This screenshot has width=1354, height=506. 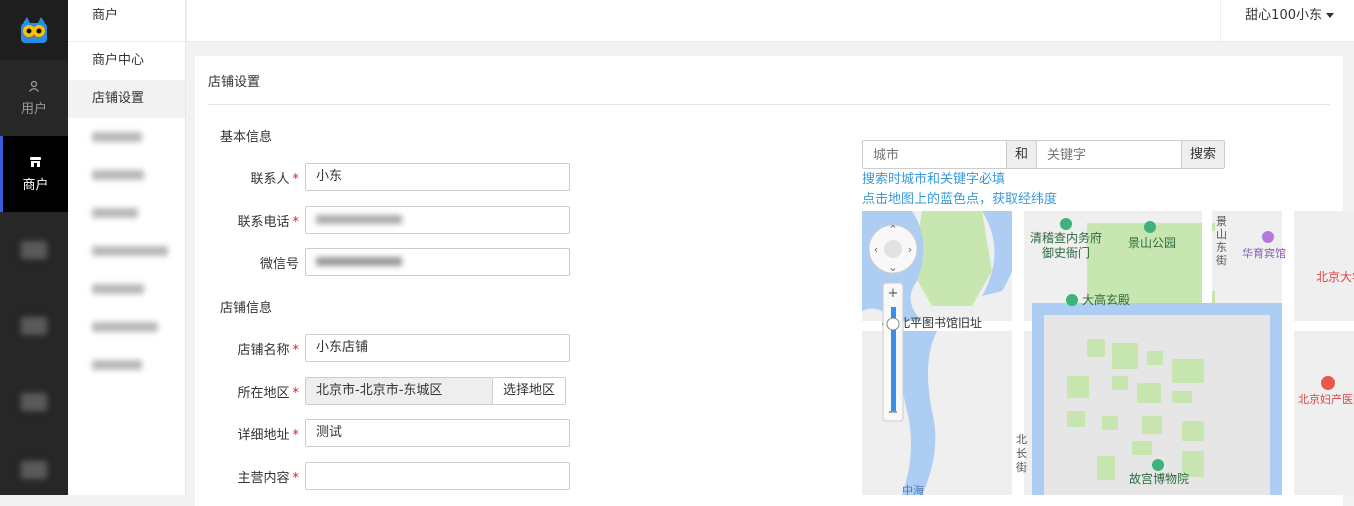 I want to click on field-contact: 联系人 * 小东, so click(x=382, y=177).